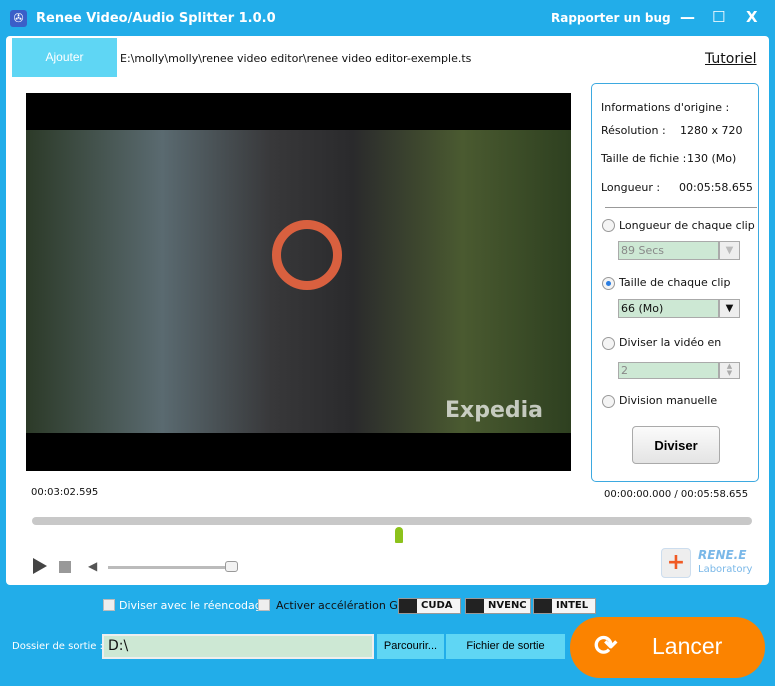  What do you see at coordinates (40, 566) in the screenshot?
I see `play-icon` at bounding box center [40, 566].